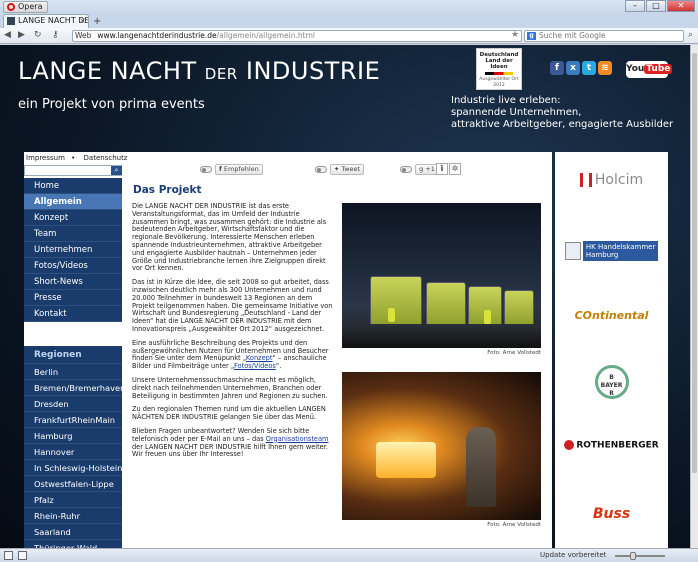 This screenshot has height=562, width=698. I want to click on twitter-toggle, so click(320, 169).